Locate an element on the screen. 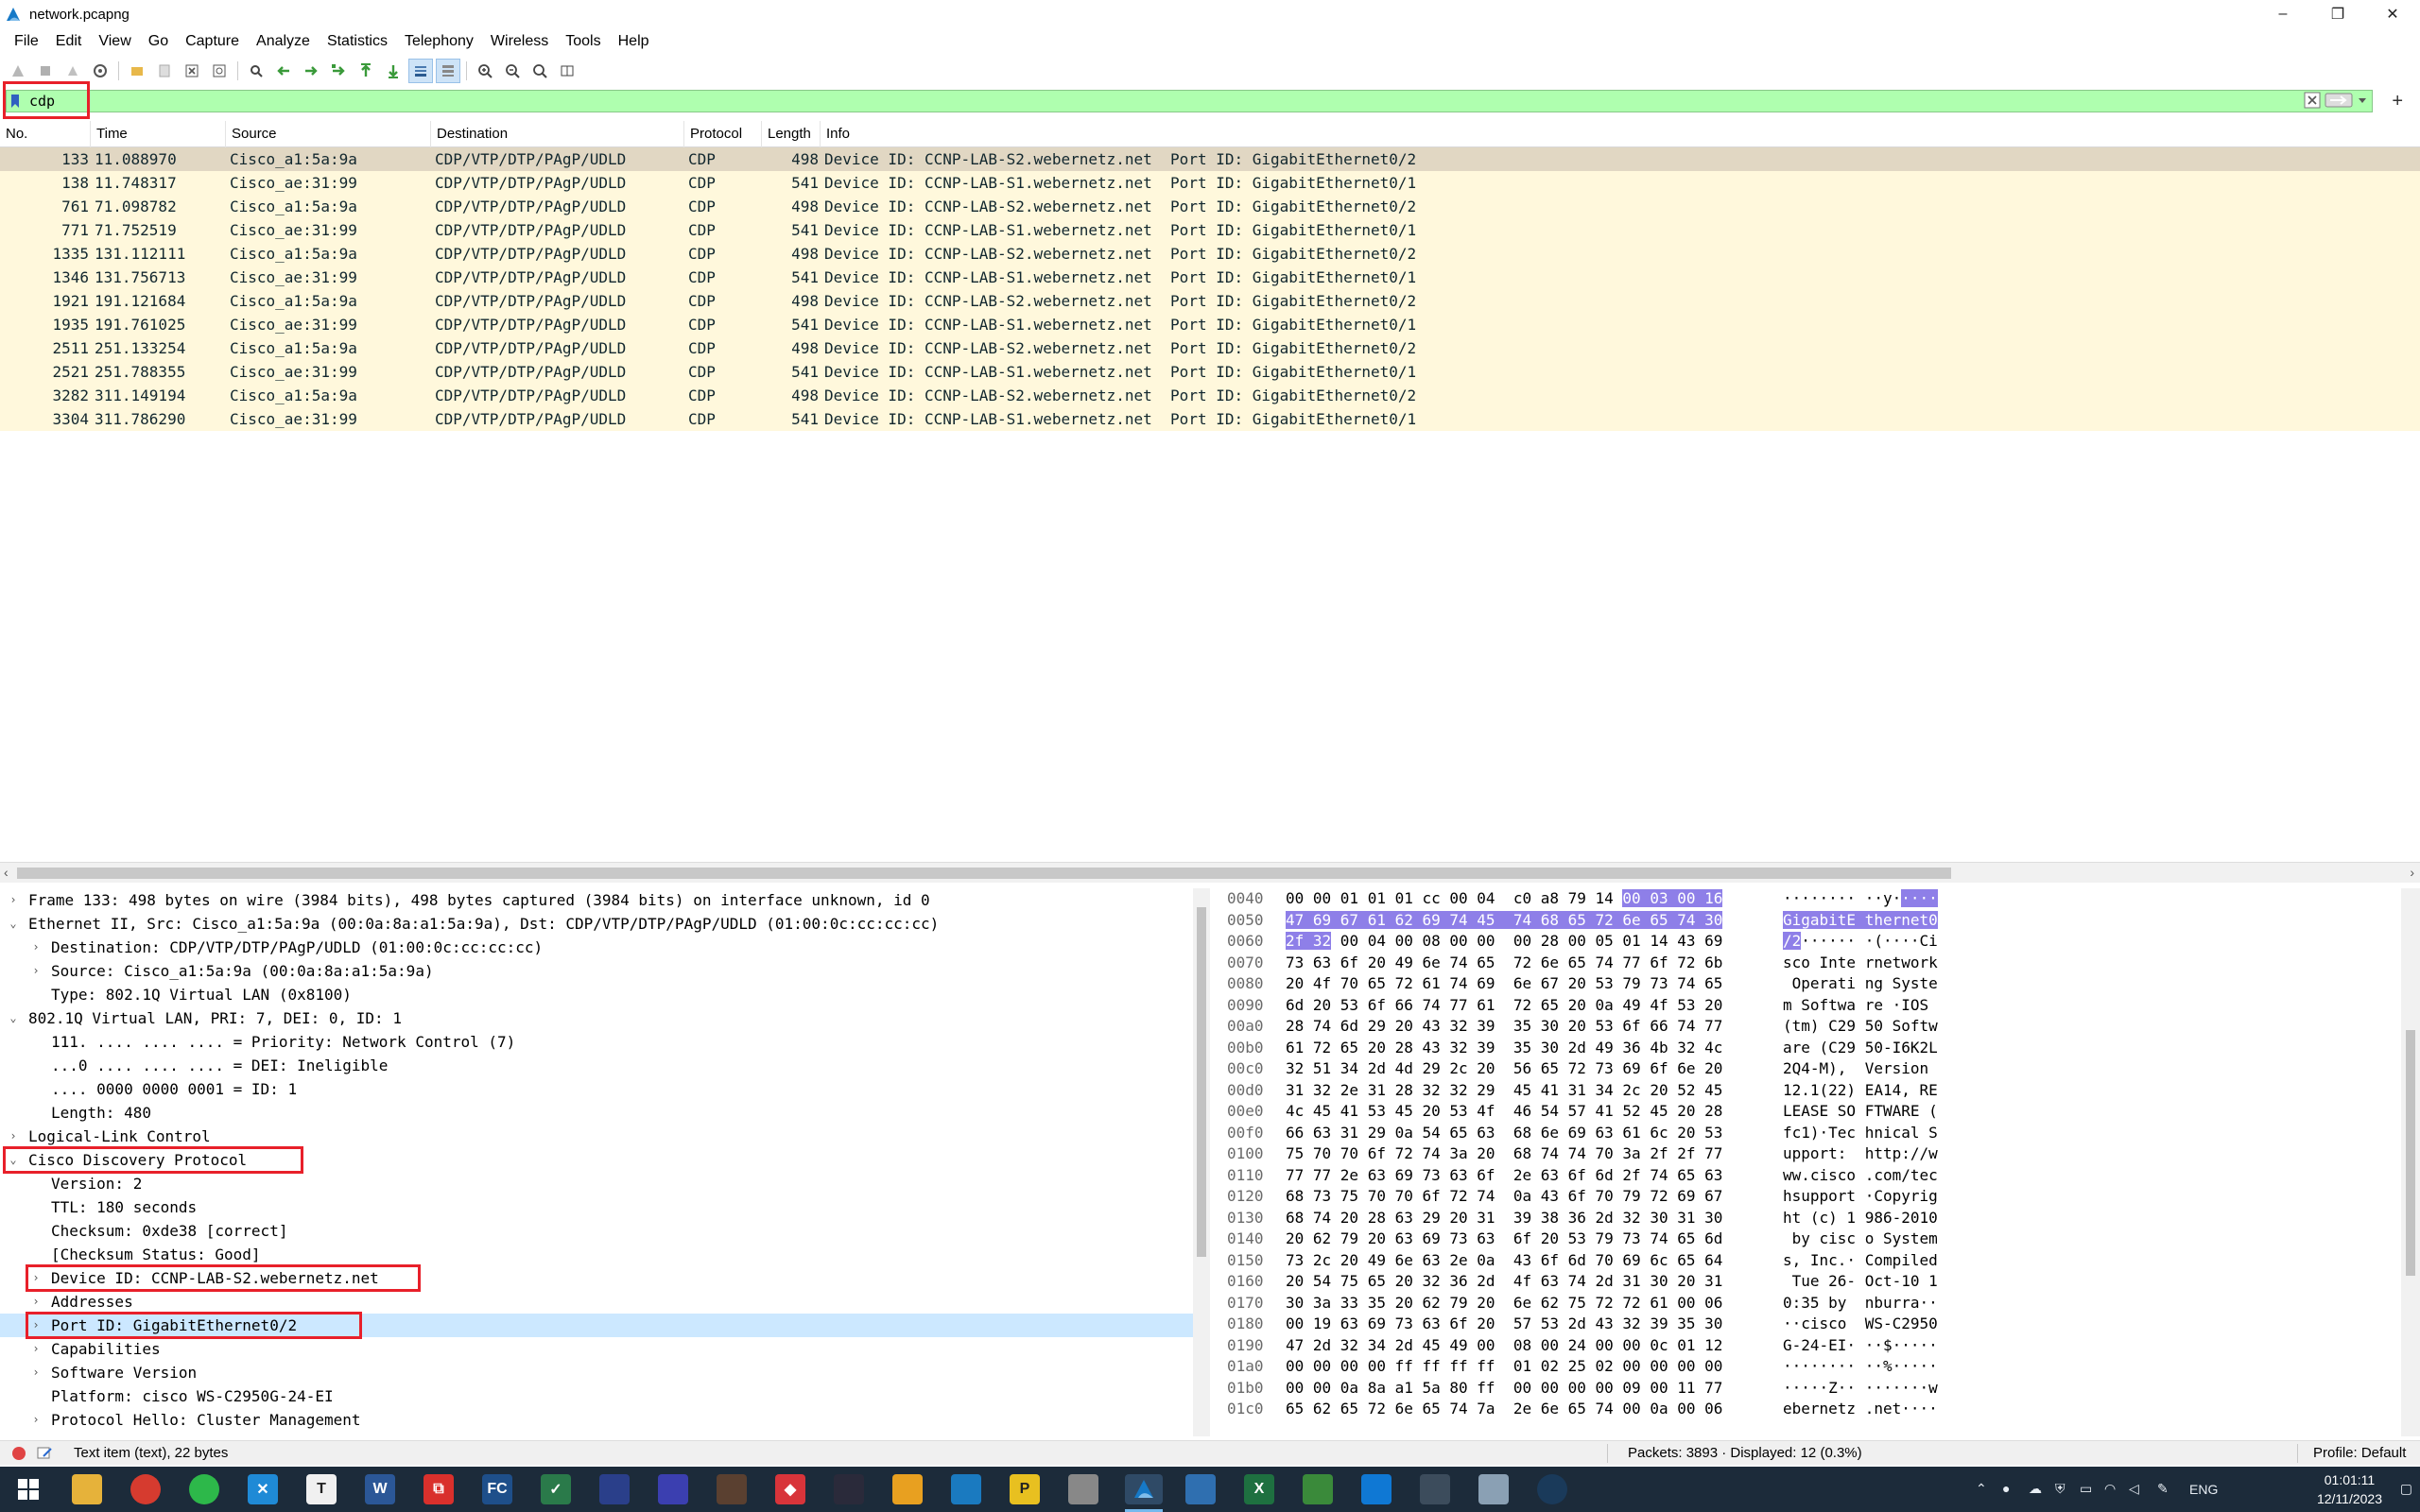 This screenshot has width=2420, height=1512. onedrive-tray-icon: ☁ is located at coordinates (2035, 1489).